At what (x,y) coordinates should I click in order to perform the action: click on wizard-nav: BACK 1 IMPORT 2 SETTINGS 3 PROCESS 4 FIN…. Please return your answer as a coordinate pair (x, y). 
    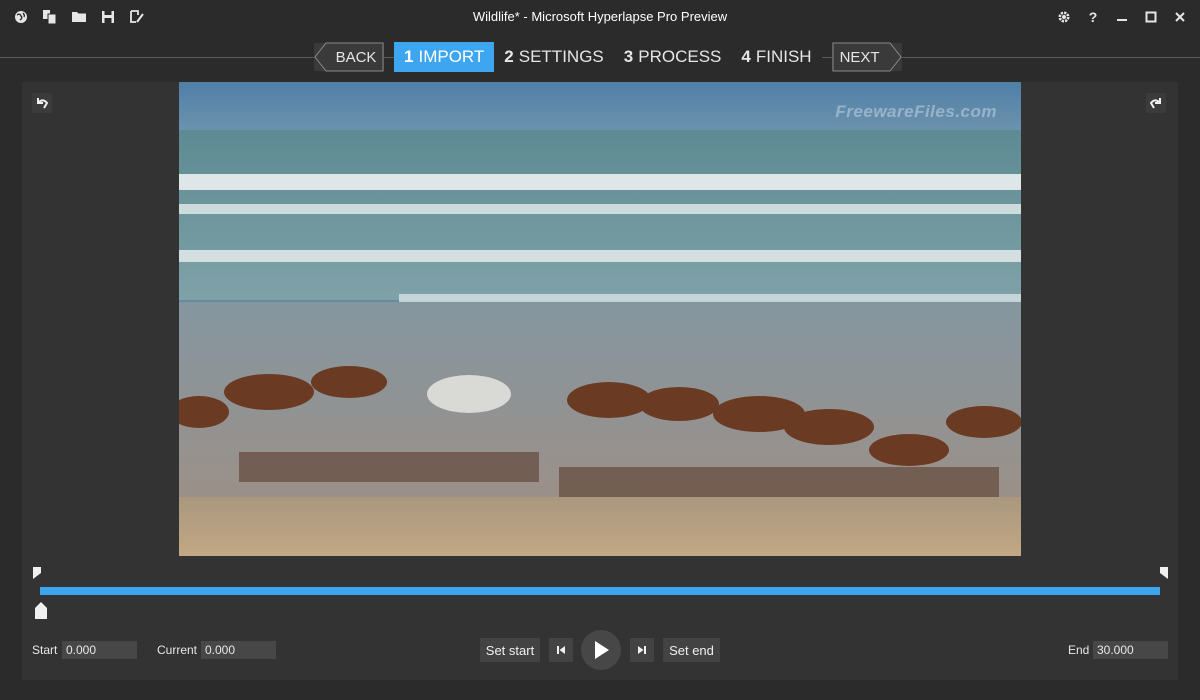
    Looking at the image, I should click on (608, 57).